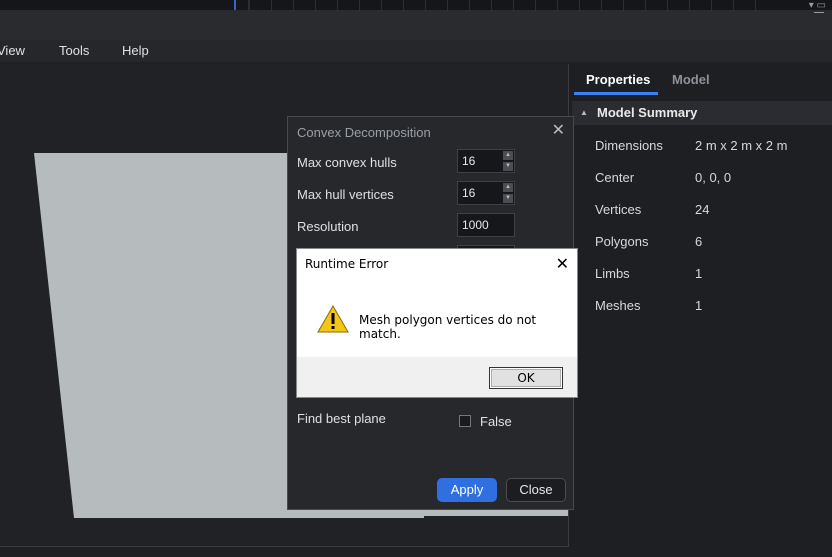 The height and width of the screenshot is (557, 832). What do you see at coordinates (486, 193) in the screenshot?
I see `max-vertices-input: 16 ▲ ▼` at bounding box center [486, 193].